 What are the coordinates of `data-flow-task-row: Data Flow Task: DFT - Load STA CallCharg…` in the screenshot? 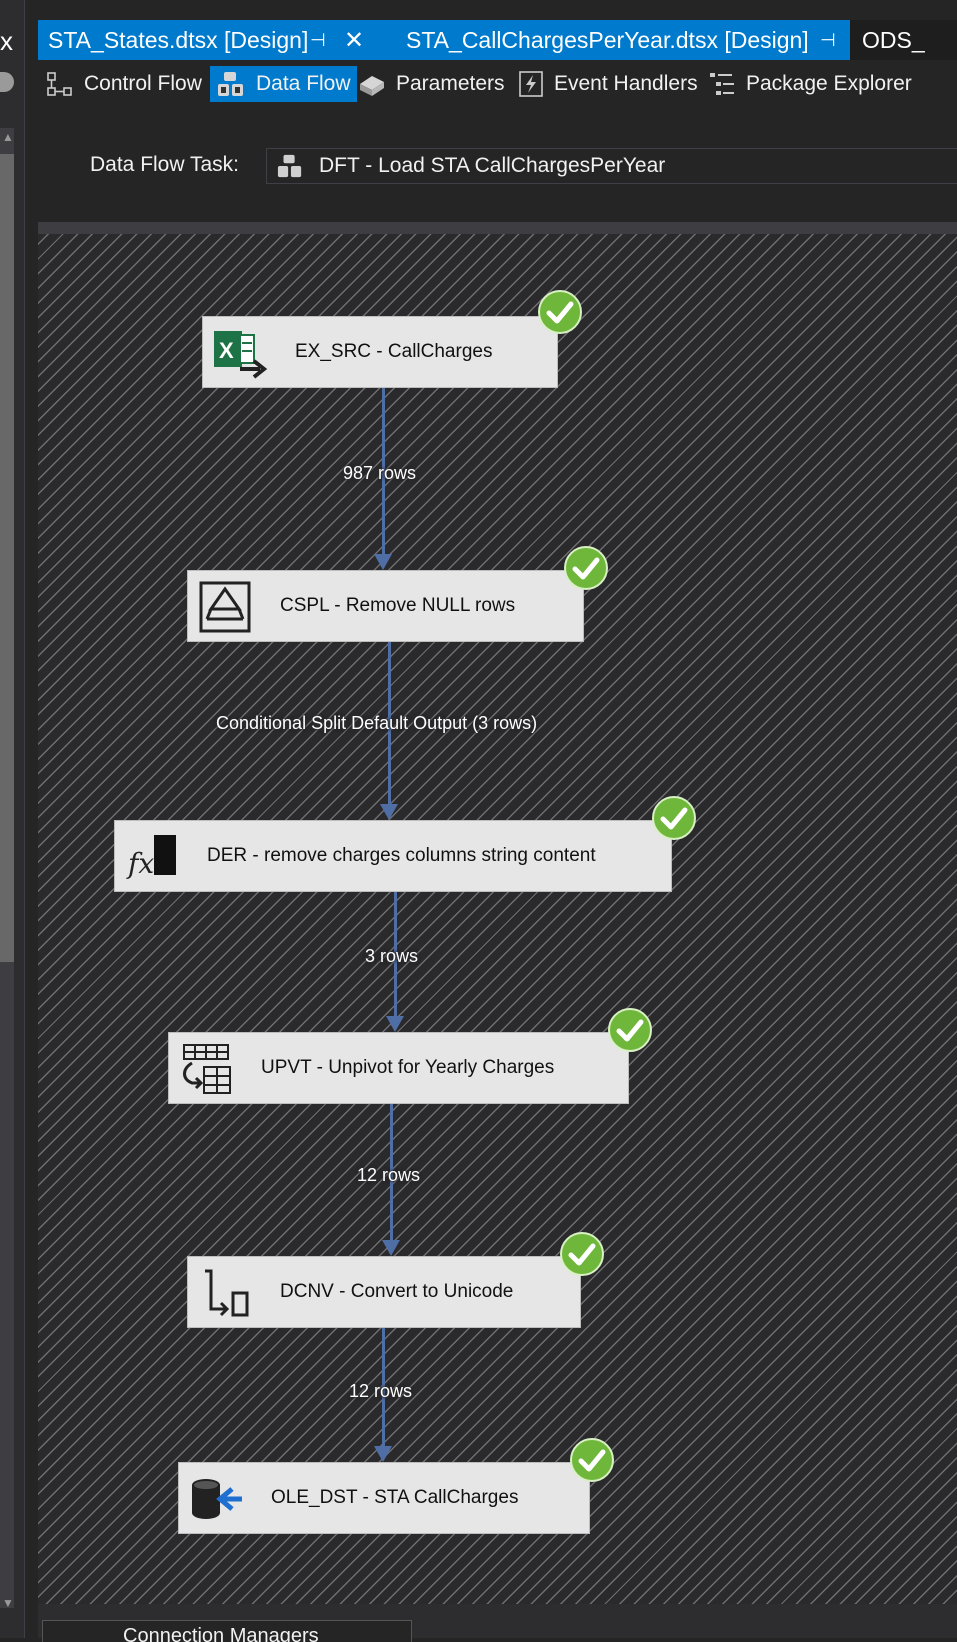 It's located at (497, 166).